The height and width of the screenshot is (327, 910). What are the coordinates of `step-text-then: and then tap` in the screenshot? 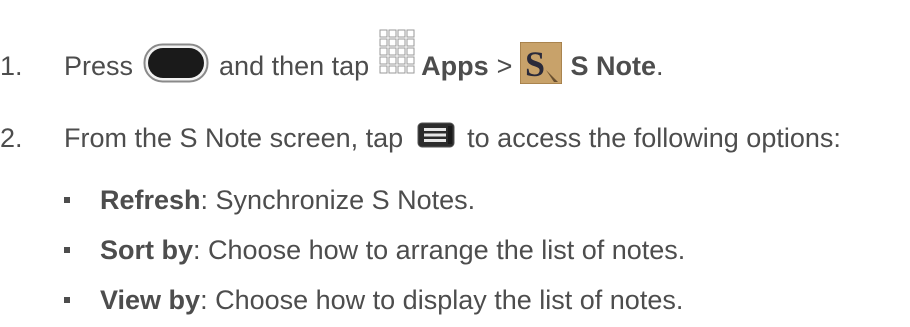 It's located at (294, 65).